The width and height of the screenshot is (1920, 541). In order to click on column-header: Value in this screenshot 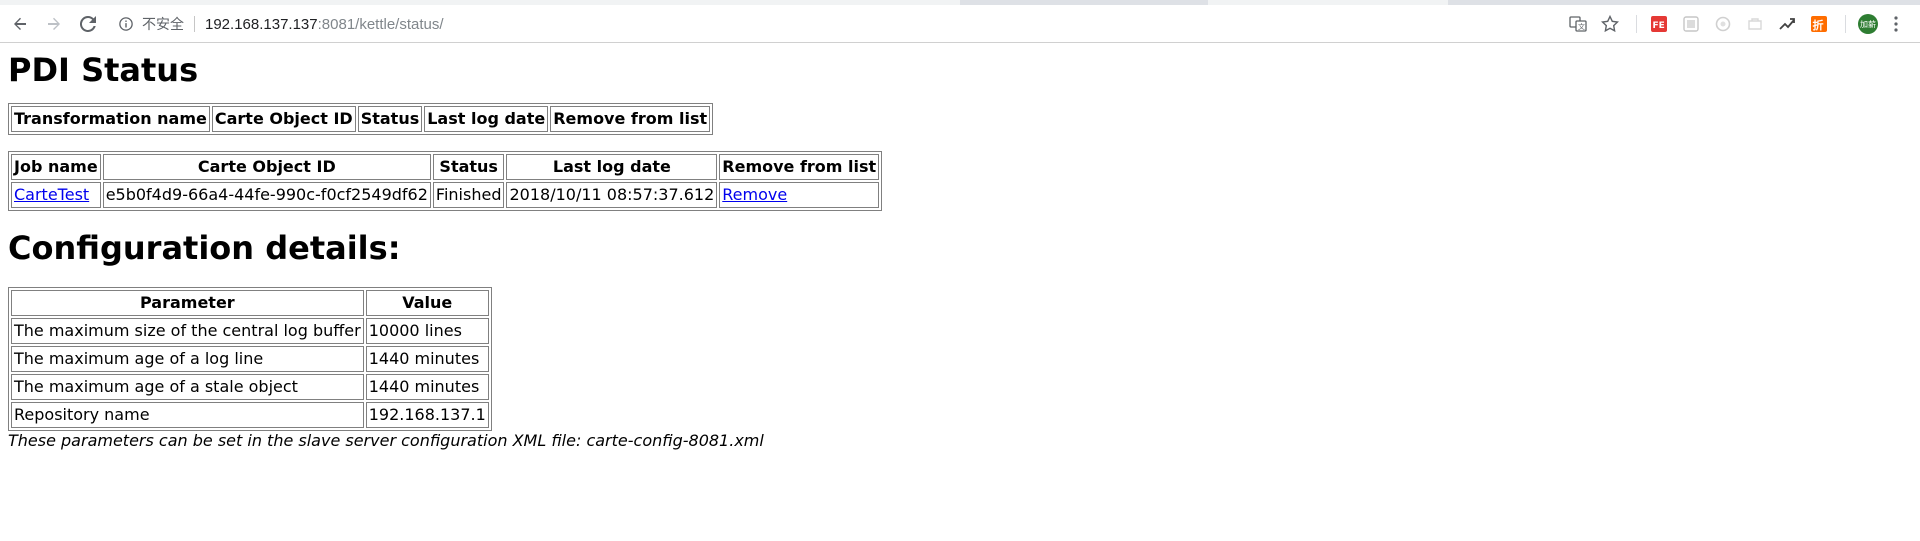, I will do `click(427, 303)`.